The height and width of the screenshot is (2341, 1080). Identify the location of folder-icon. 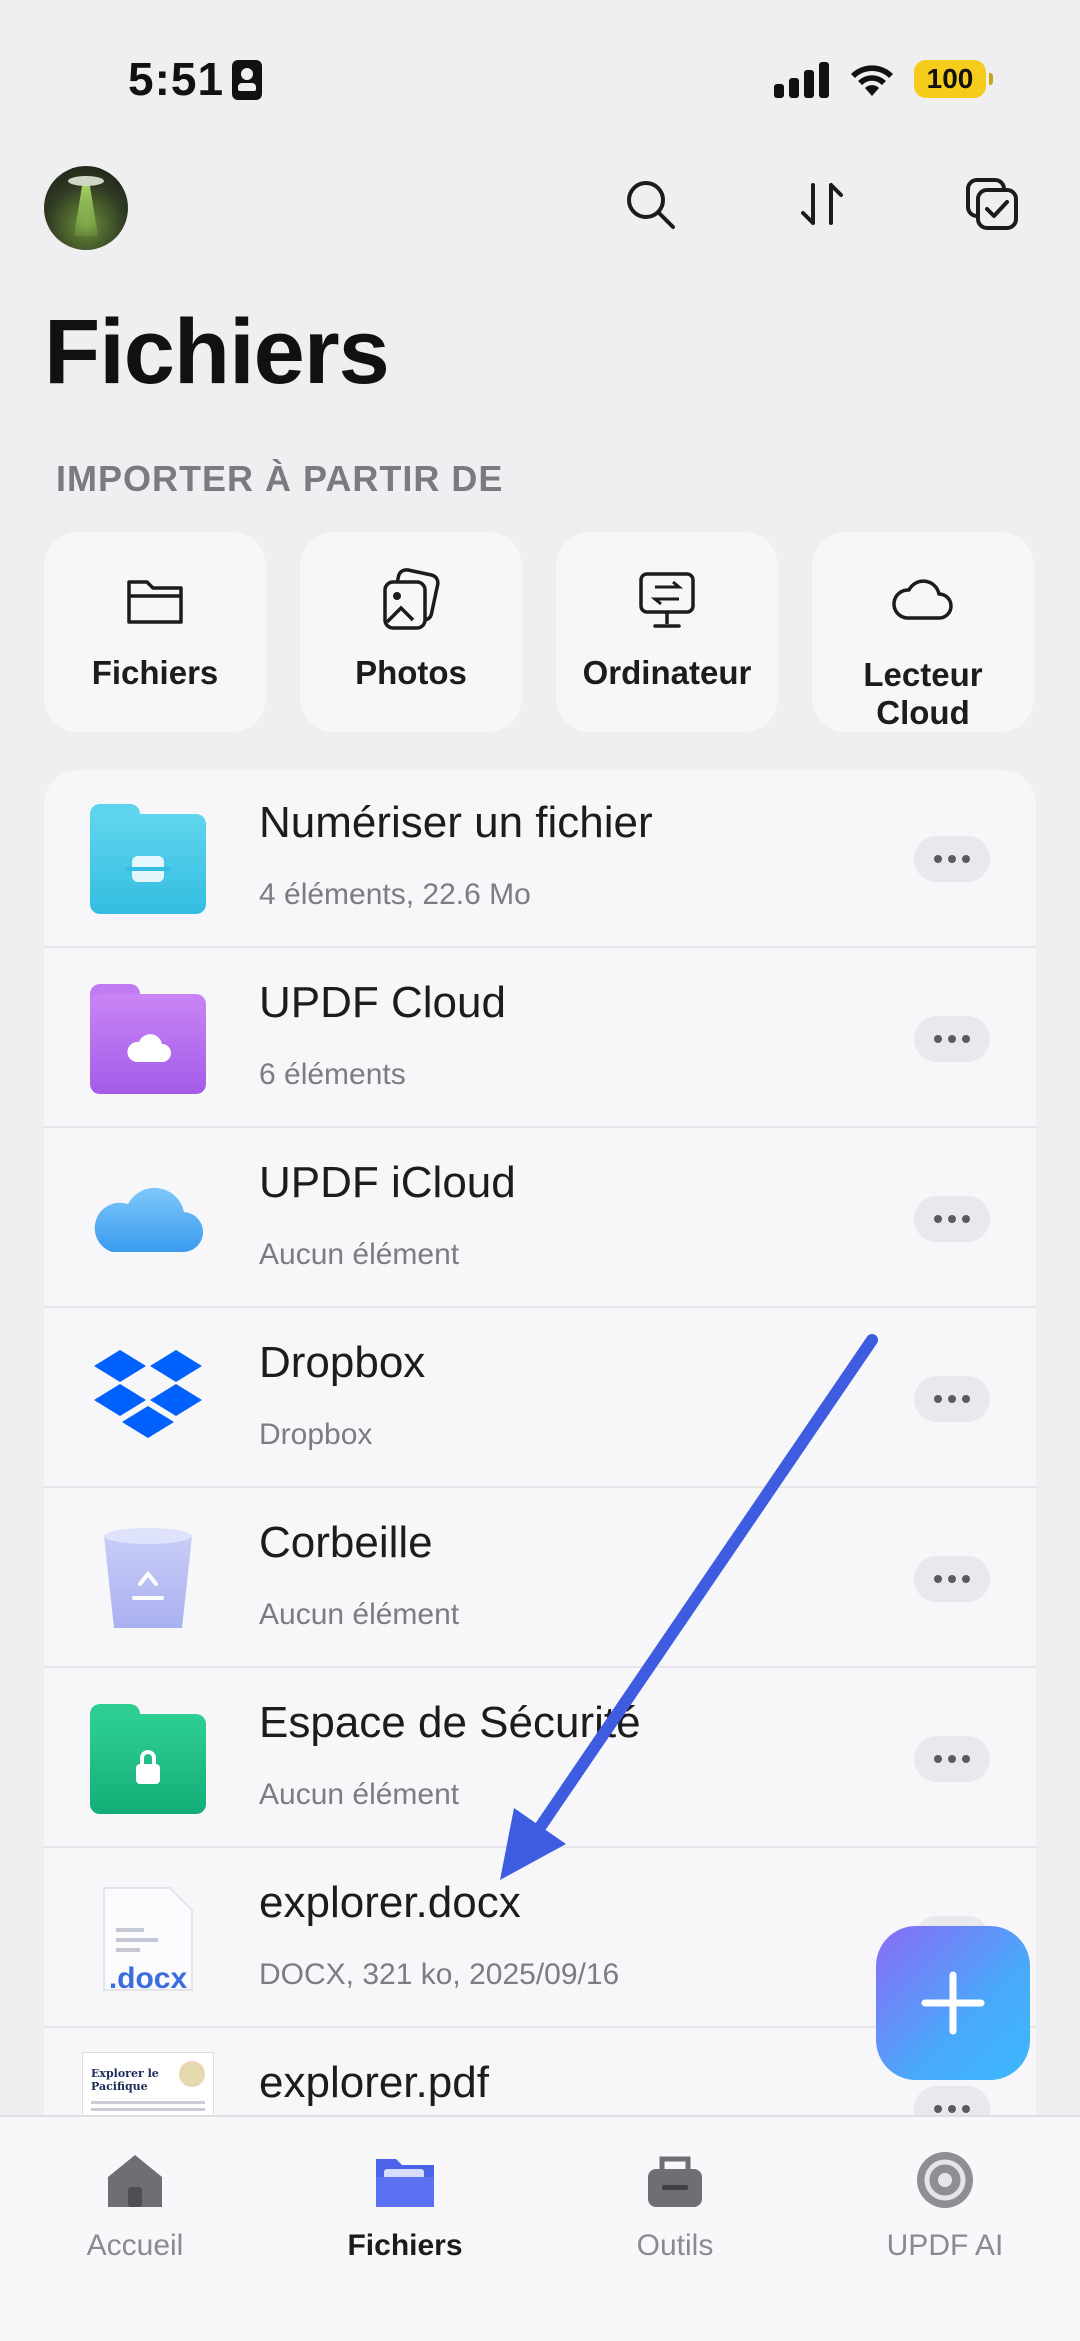
(155, 602).